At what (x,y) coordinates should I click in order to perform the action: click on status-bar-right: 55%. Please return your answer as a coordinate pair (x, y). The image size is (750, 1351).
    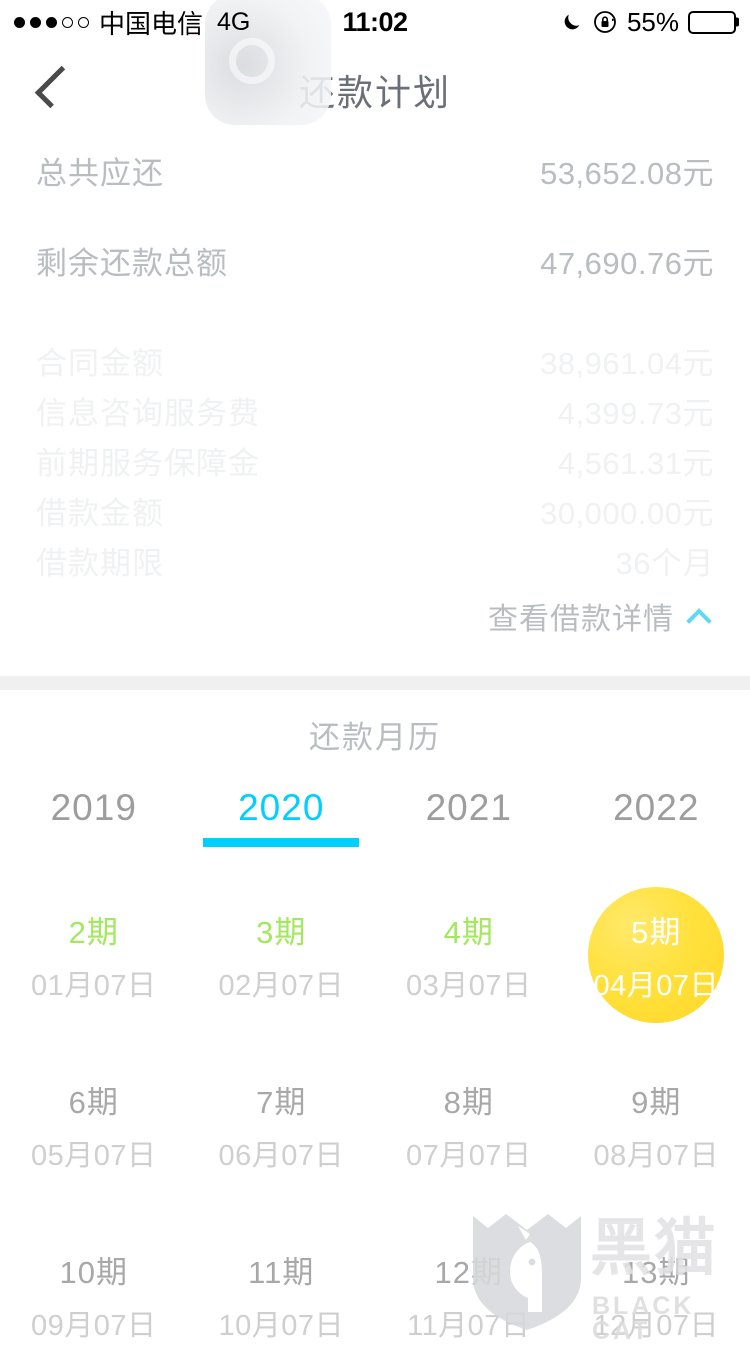
    Looking at the image, I should click on (648, 22).